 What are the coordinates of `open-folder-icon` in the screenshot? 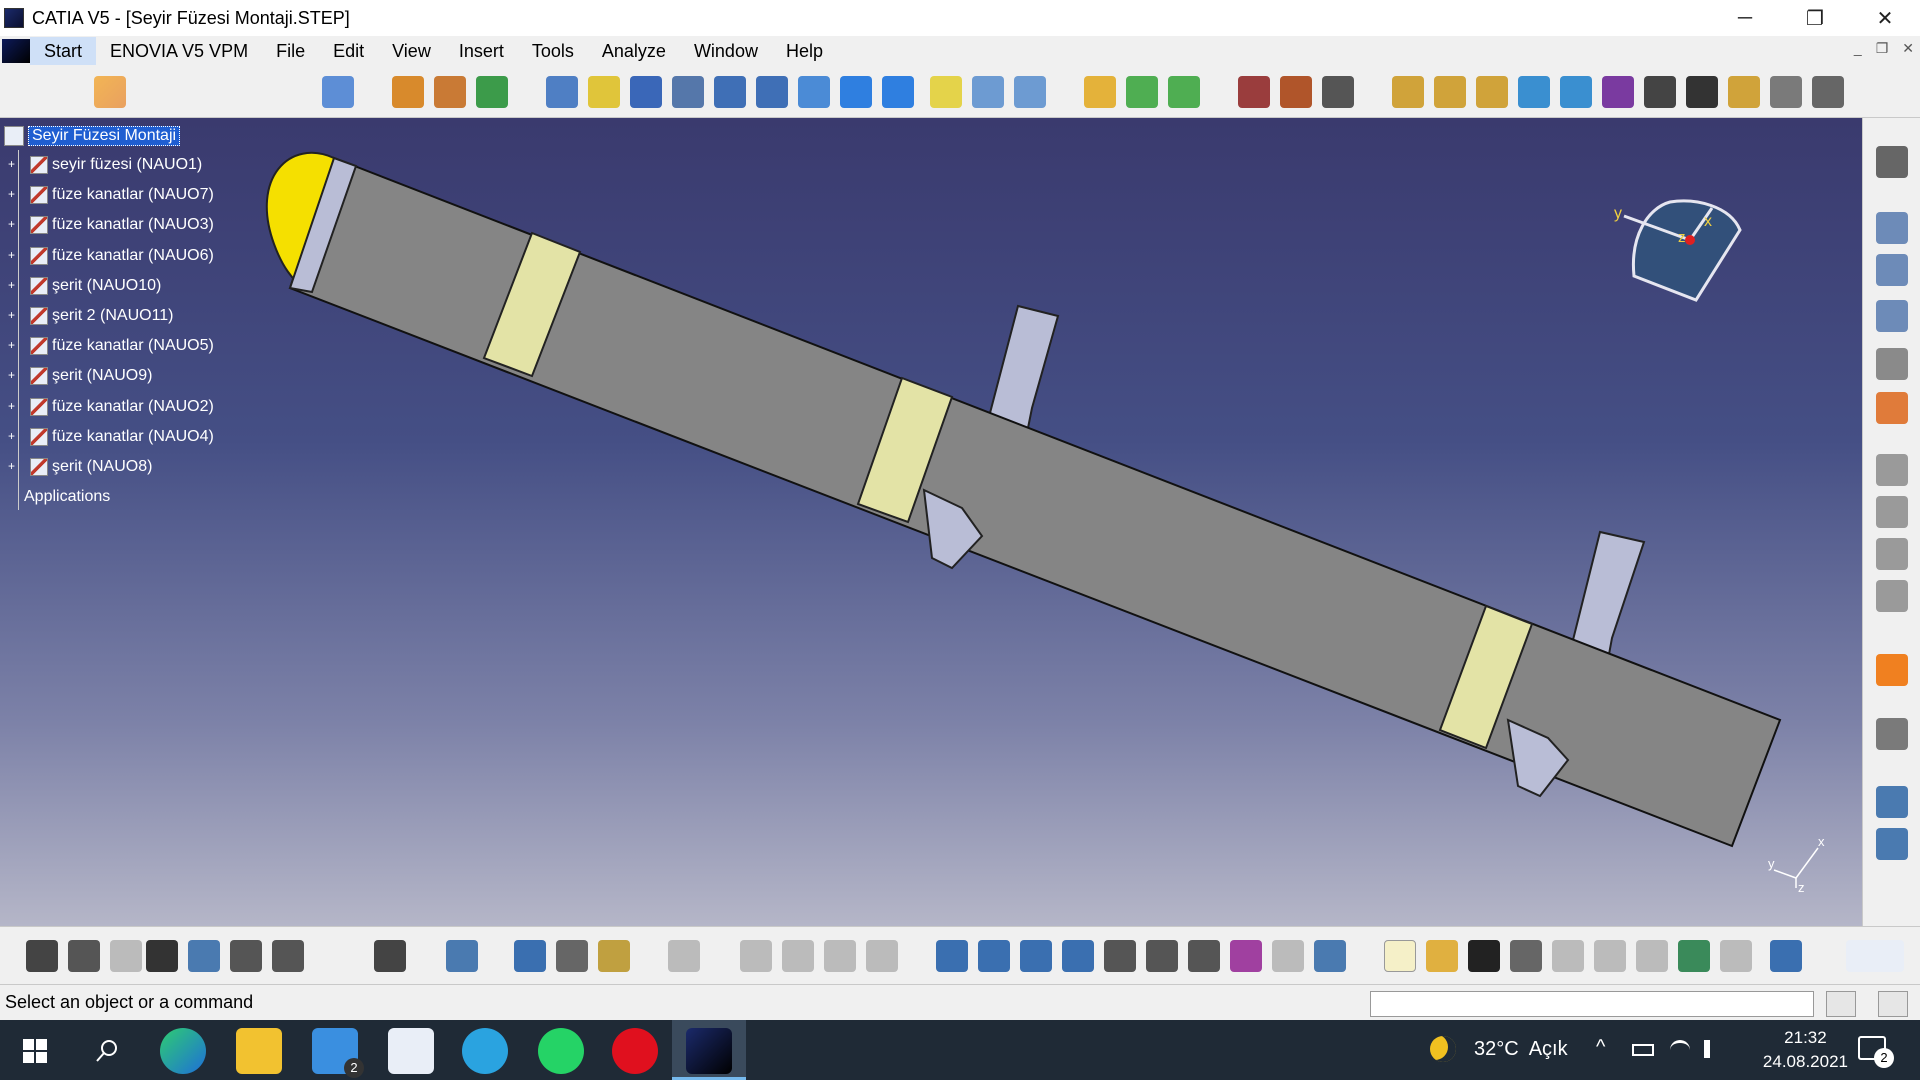 It's located at (1442, 956).